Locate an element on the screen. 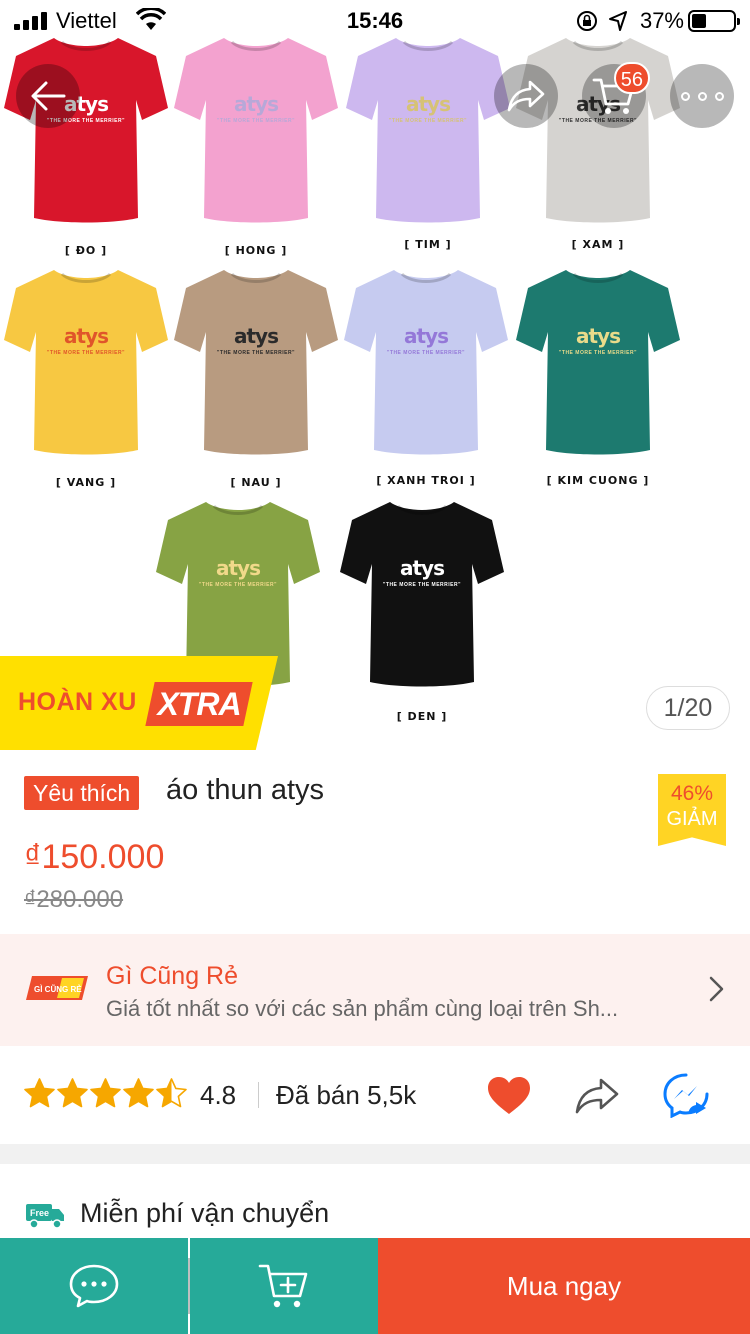 This screenshot has width=750, height=1334. original-price: ₫280.000 is located at coordinates (74, 899).